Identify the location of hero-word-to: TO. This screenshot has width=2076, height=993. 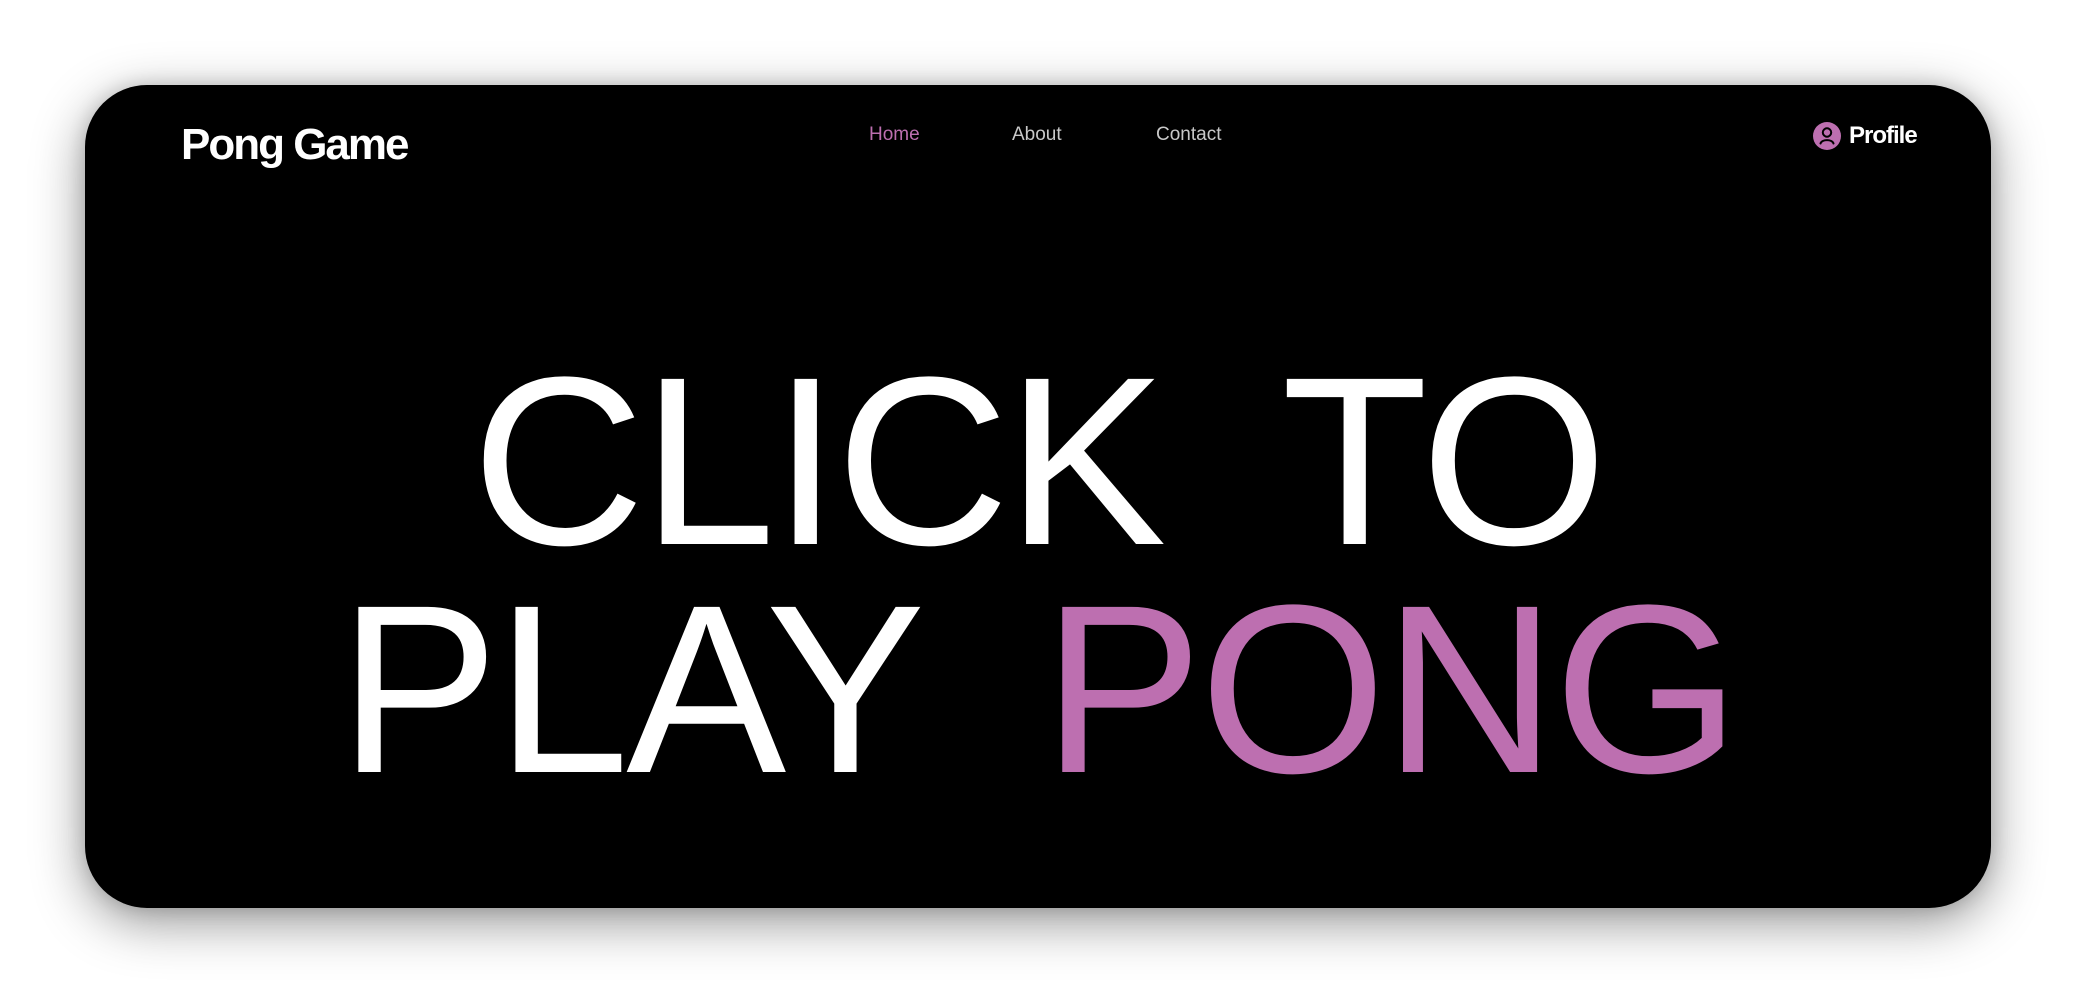
(1444, 461).